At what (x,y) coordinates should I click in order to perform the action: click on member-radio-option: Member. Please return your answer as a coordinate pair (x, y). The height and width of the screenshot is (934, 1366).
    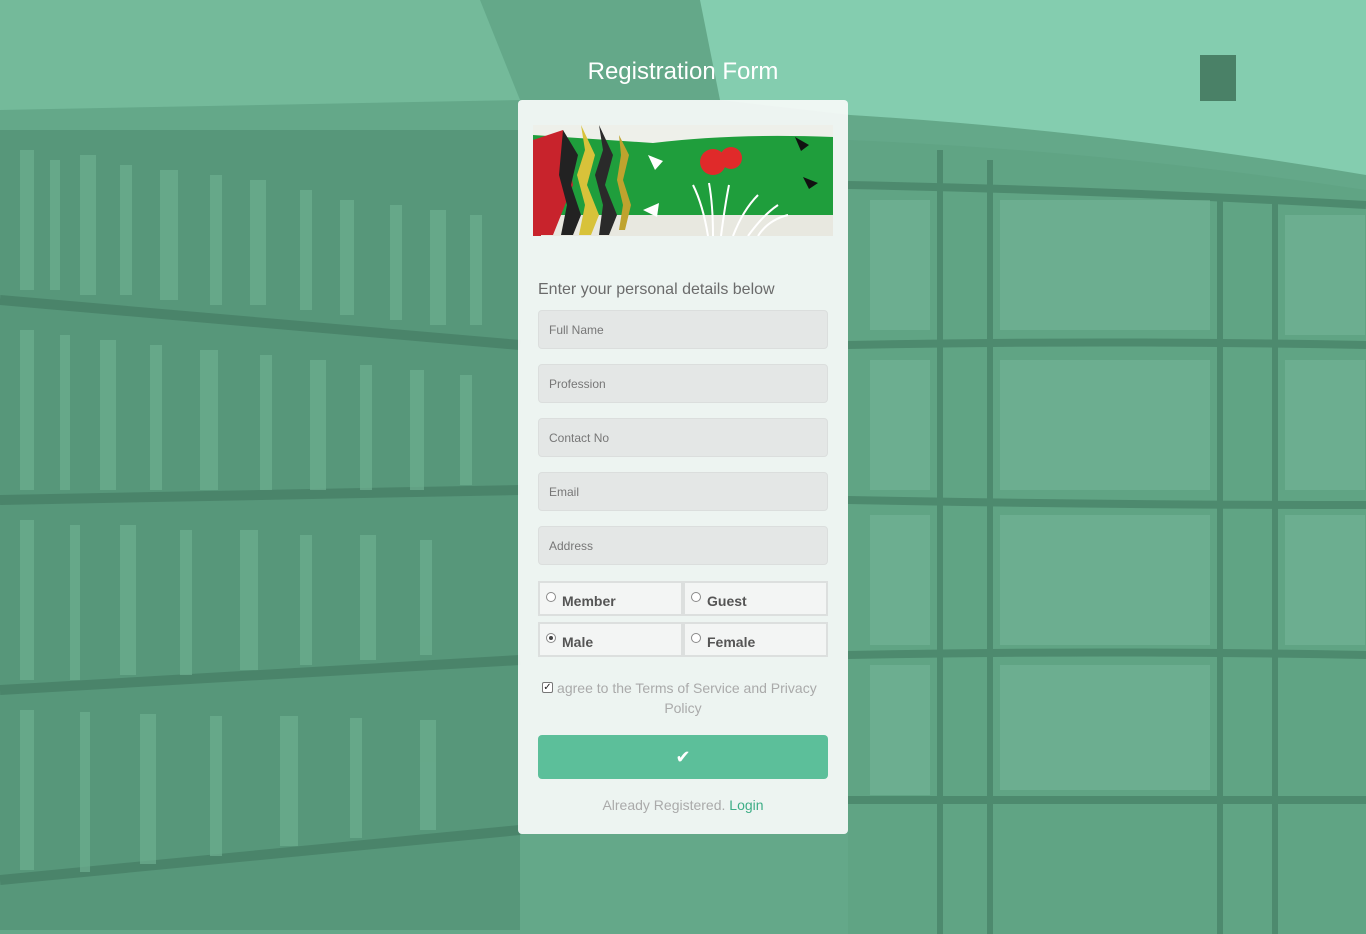
    Looking at the image, I should click on (610, 598).